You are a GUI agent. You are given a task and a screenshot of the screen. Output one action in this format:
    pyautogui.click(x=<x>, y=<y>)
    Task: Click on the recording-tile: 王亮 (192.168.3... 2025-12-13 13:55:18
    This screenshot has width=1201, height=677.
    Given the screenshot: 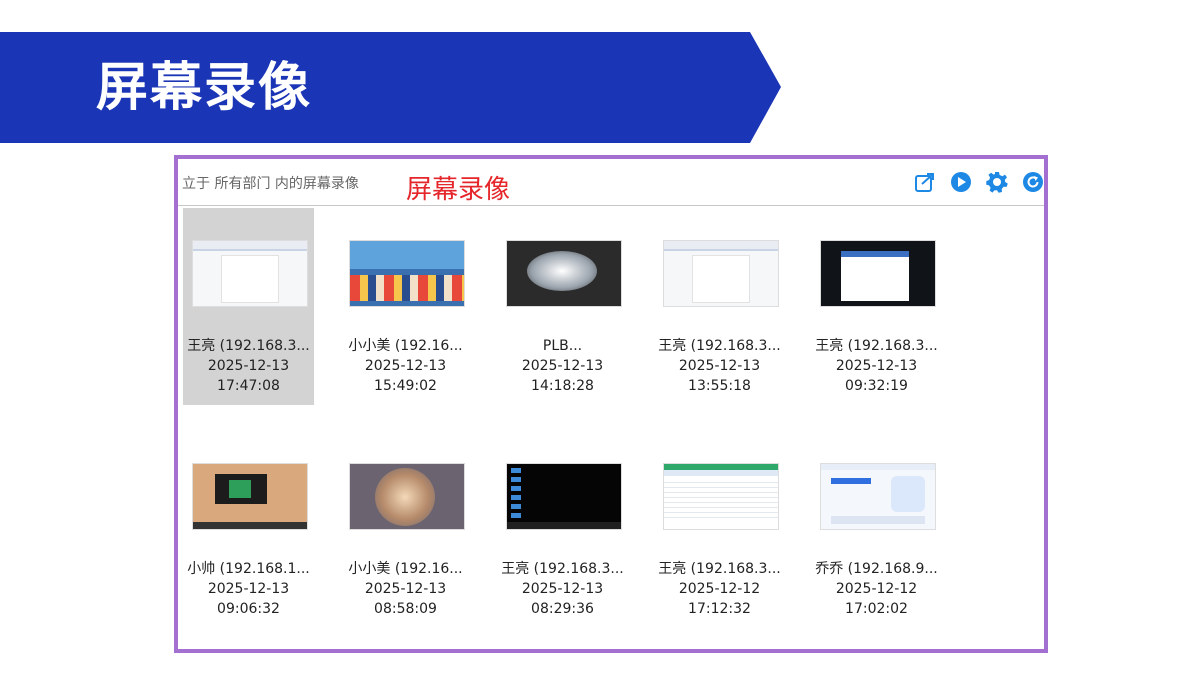 What is the action you would take?
    pyautogui.click(x=719, y=306)
    